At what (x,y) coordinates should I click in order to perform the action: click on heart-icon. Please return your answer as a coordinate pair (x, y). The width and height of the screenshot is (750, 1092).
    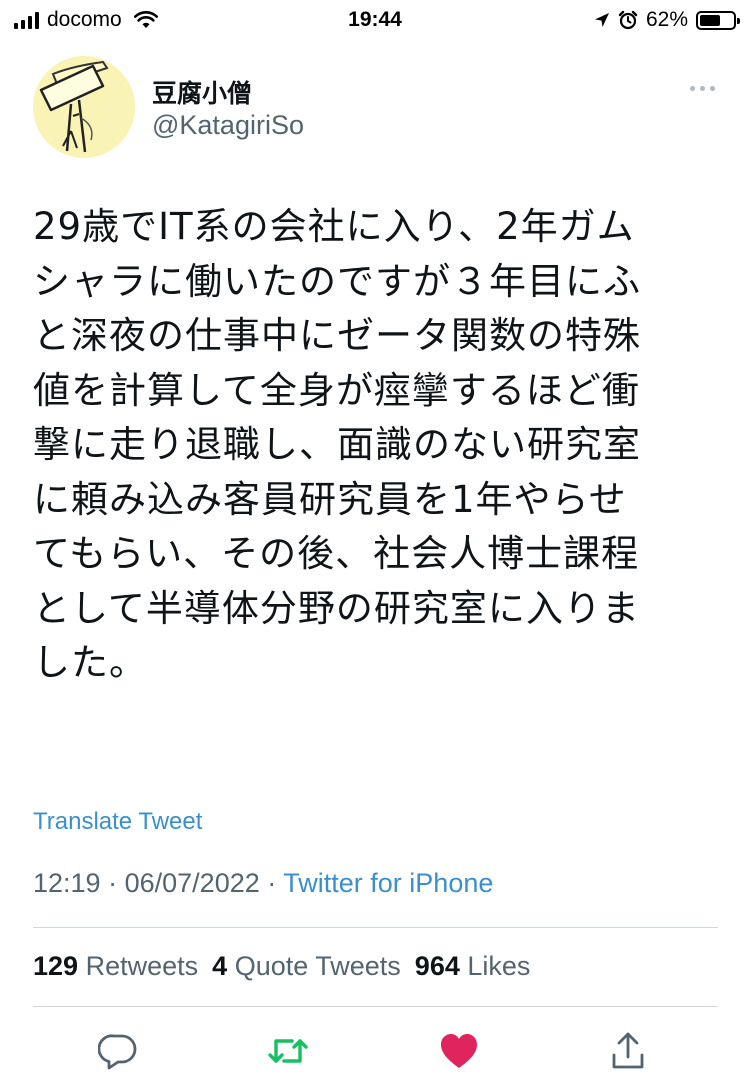
    Looking at the image, I should click on (459, 1051).